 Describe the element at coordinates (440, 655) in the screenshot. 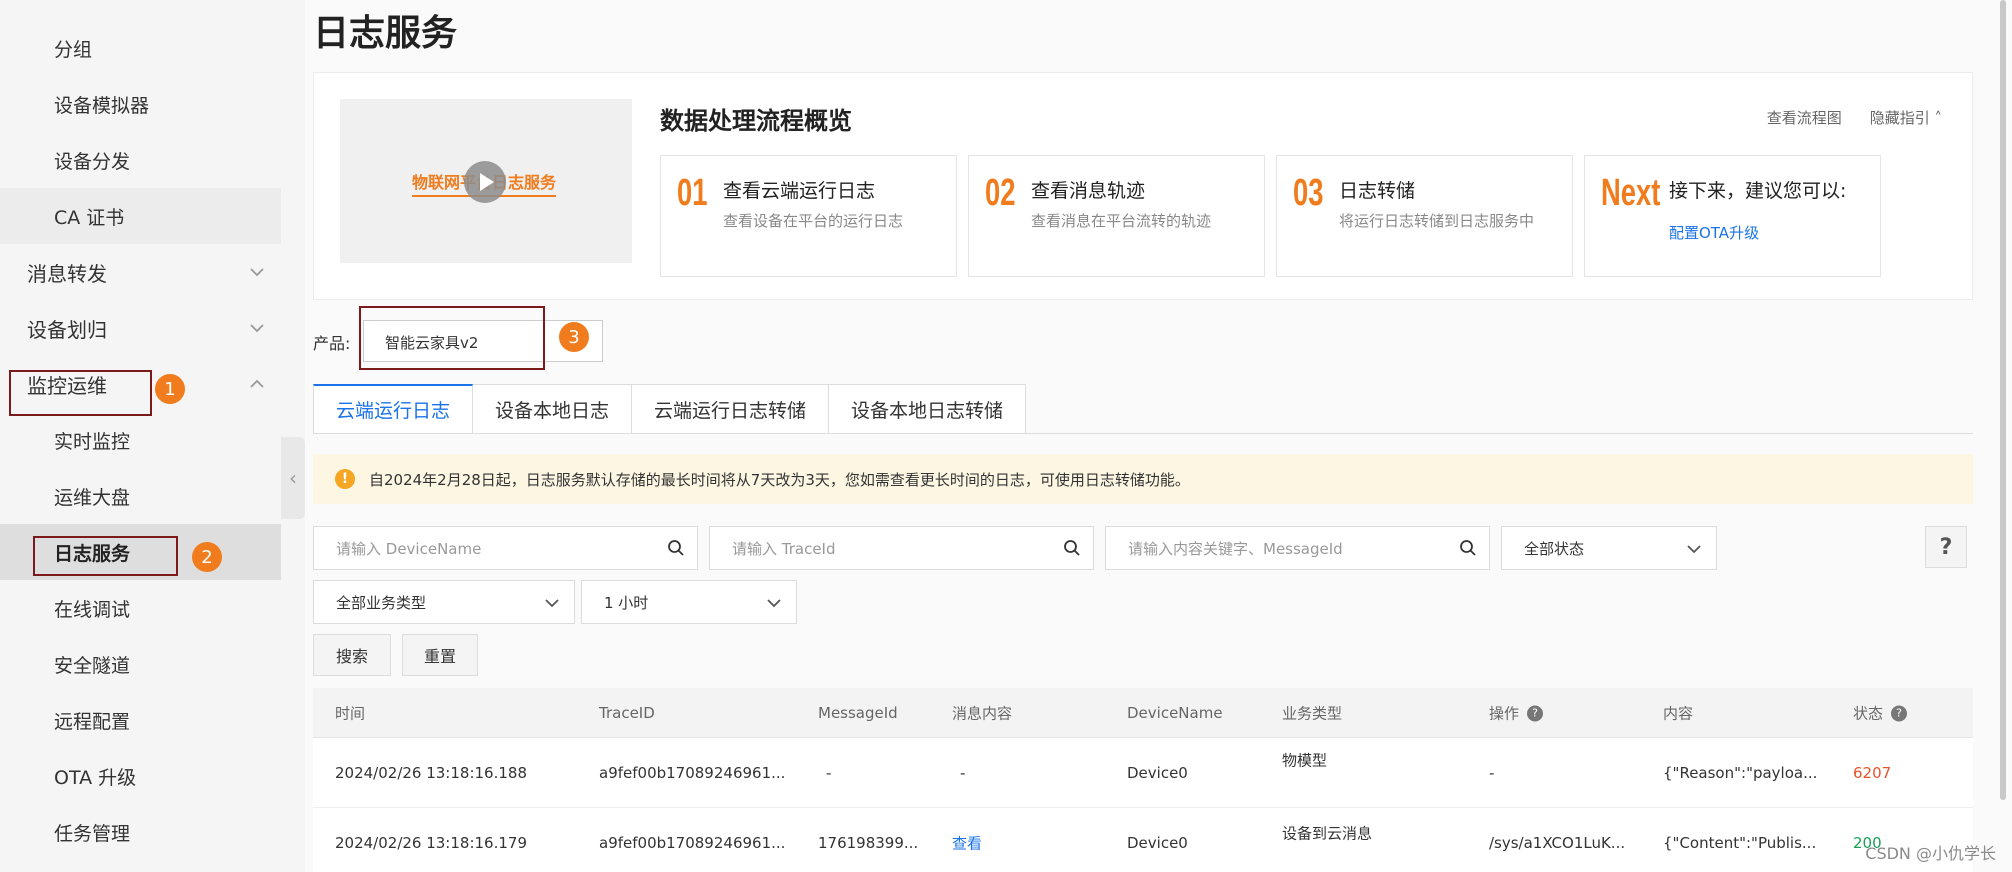

I see `reset-button: 重置` at that location.